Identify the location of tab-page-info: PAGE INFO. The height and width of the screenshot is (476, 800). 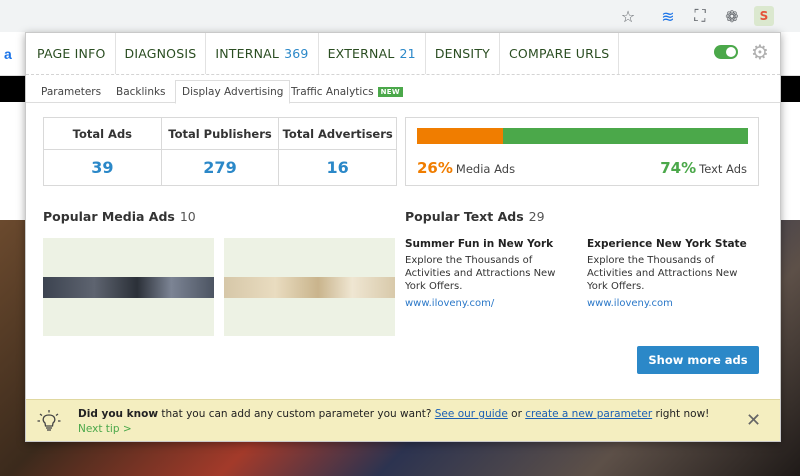
(72, 53).